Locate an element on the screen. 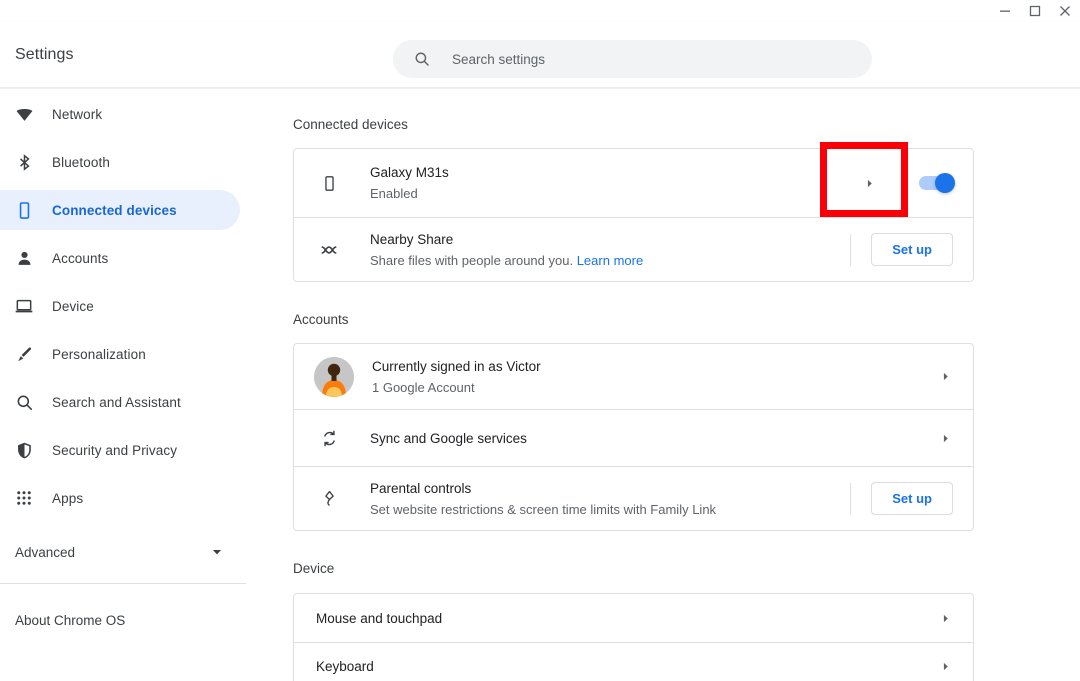 This screenshot has width=1080, height=681. chevron-down-icon is located at coordinates (217, 552).